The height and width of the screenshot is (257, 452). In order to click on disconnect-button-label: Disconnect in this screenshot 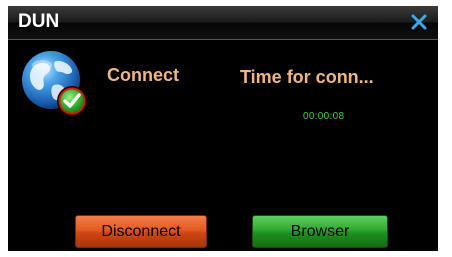, I will do `click(141, 231)`.